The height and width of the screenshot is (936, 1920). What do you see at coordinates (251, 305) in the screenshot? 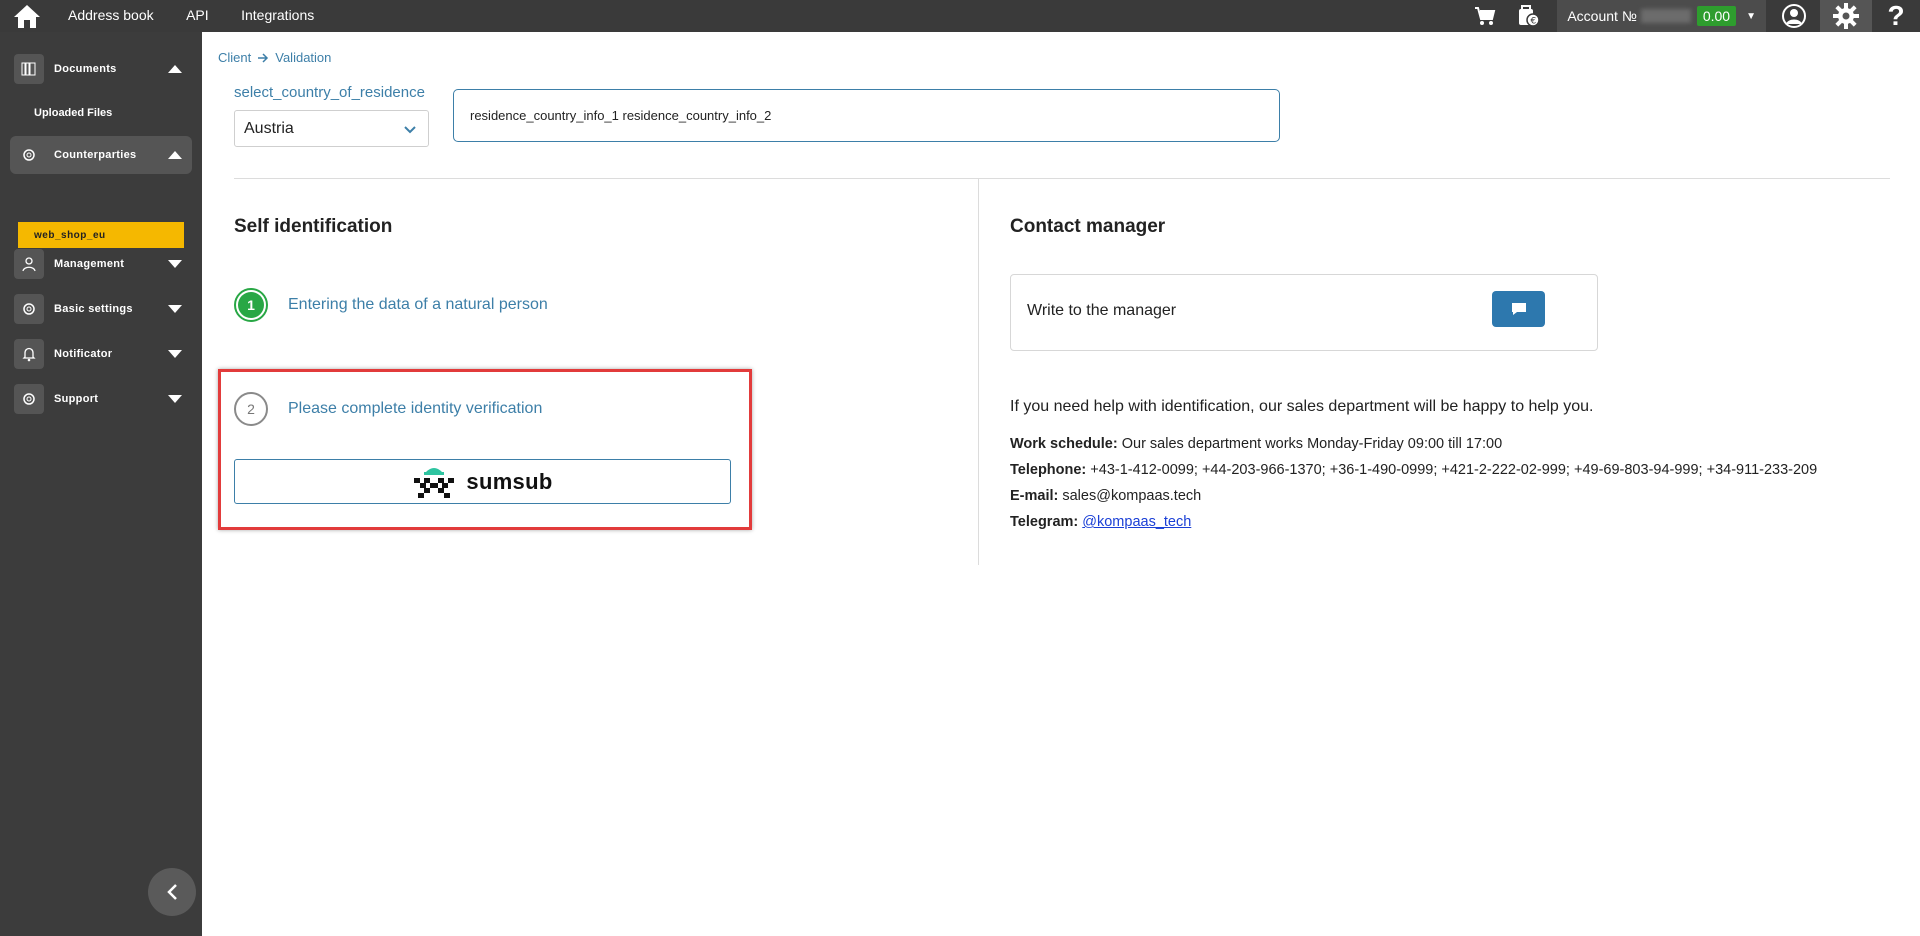
I see `step-1-badge: 1` at bounding box center [251, 305].